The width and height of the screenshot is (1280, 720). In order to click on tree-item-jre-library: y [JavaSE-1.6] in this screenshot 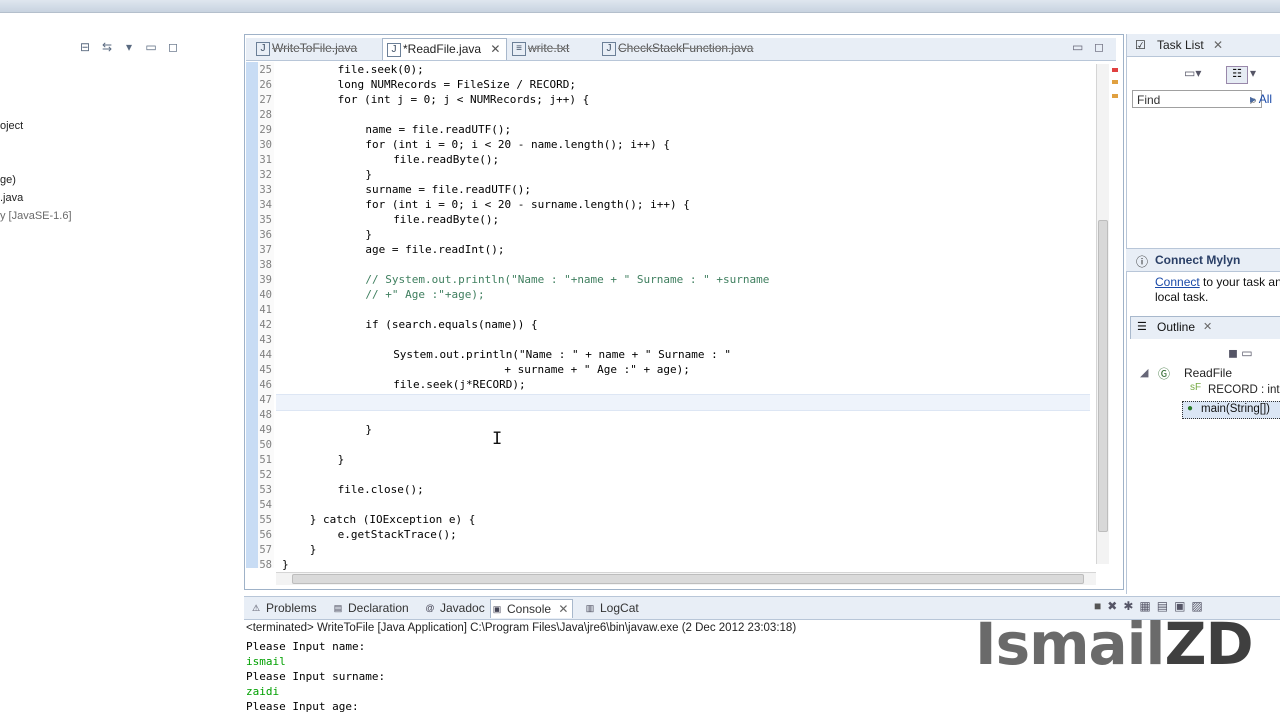, I will do `click(36, 216)`.